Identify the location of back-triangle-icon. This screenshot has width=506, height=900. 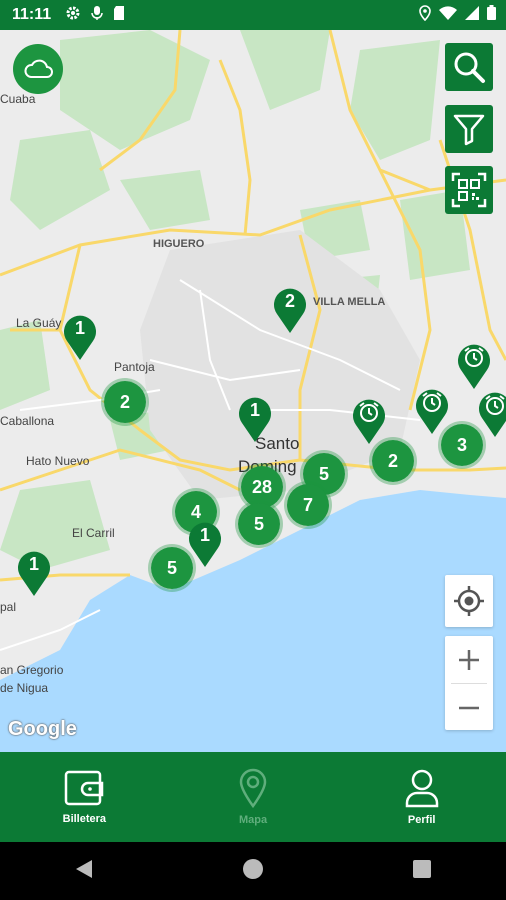
(84, 868).